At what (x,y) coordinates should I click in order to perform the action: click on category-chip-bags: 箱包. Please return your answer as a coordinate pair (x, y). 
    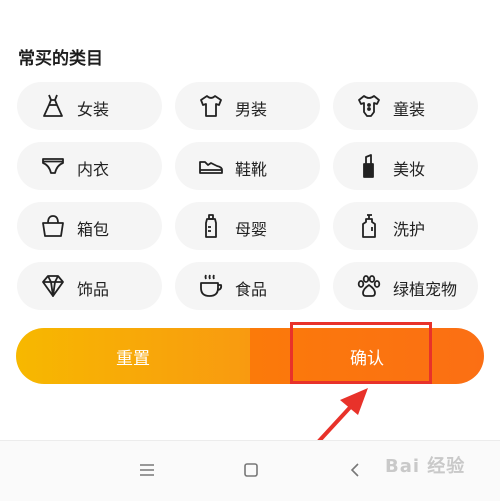
    Looking at the image, I should click on (89, 226).